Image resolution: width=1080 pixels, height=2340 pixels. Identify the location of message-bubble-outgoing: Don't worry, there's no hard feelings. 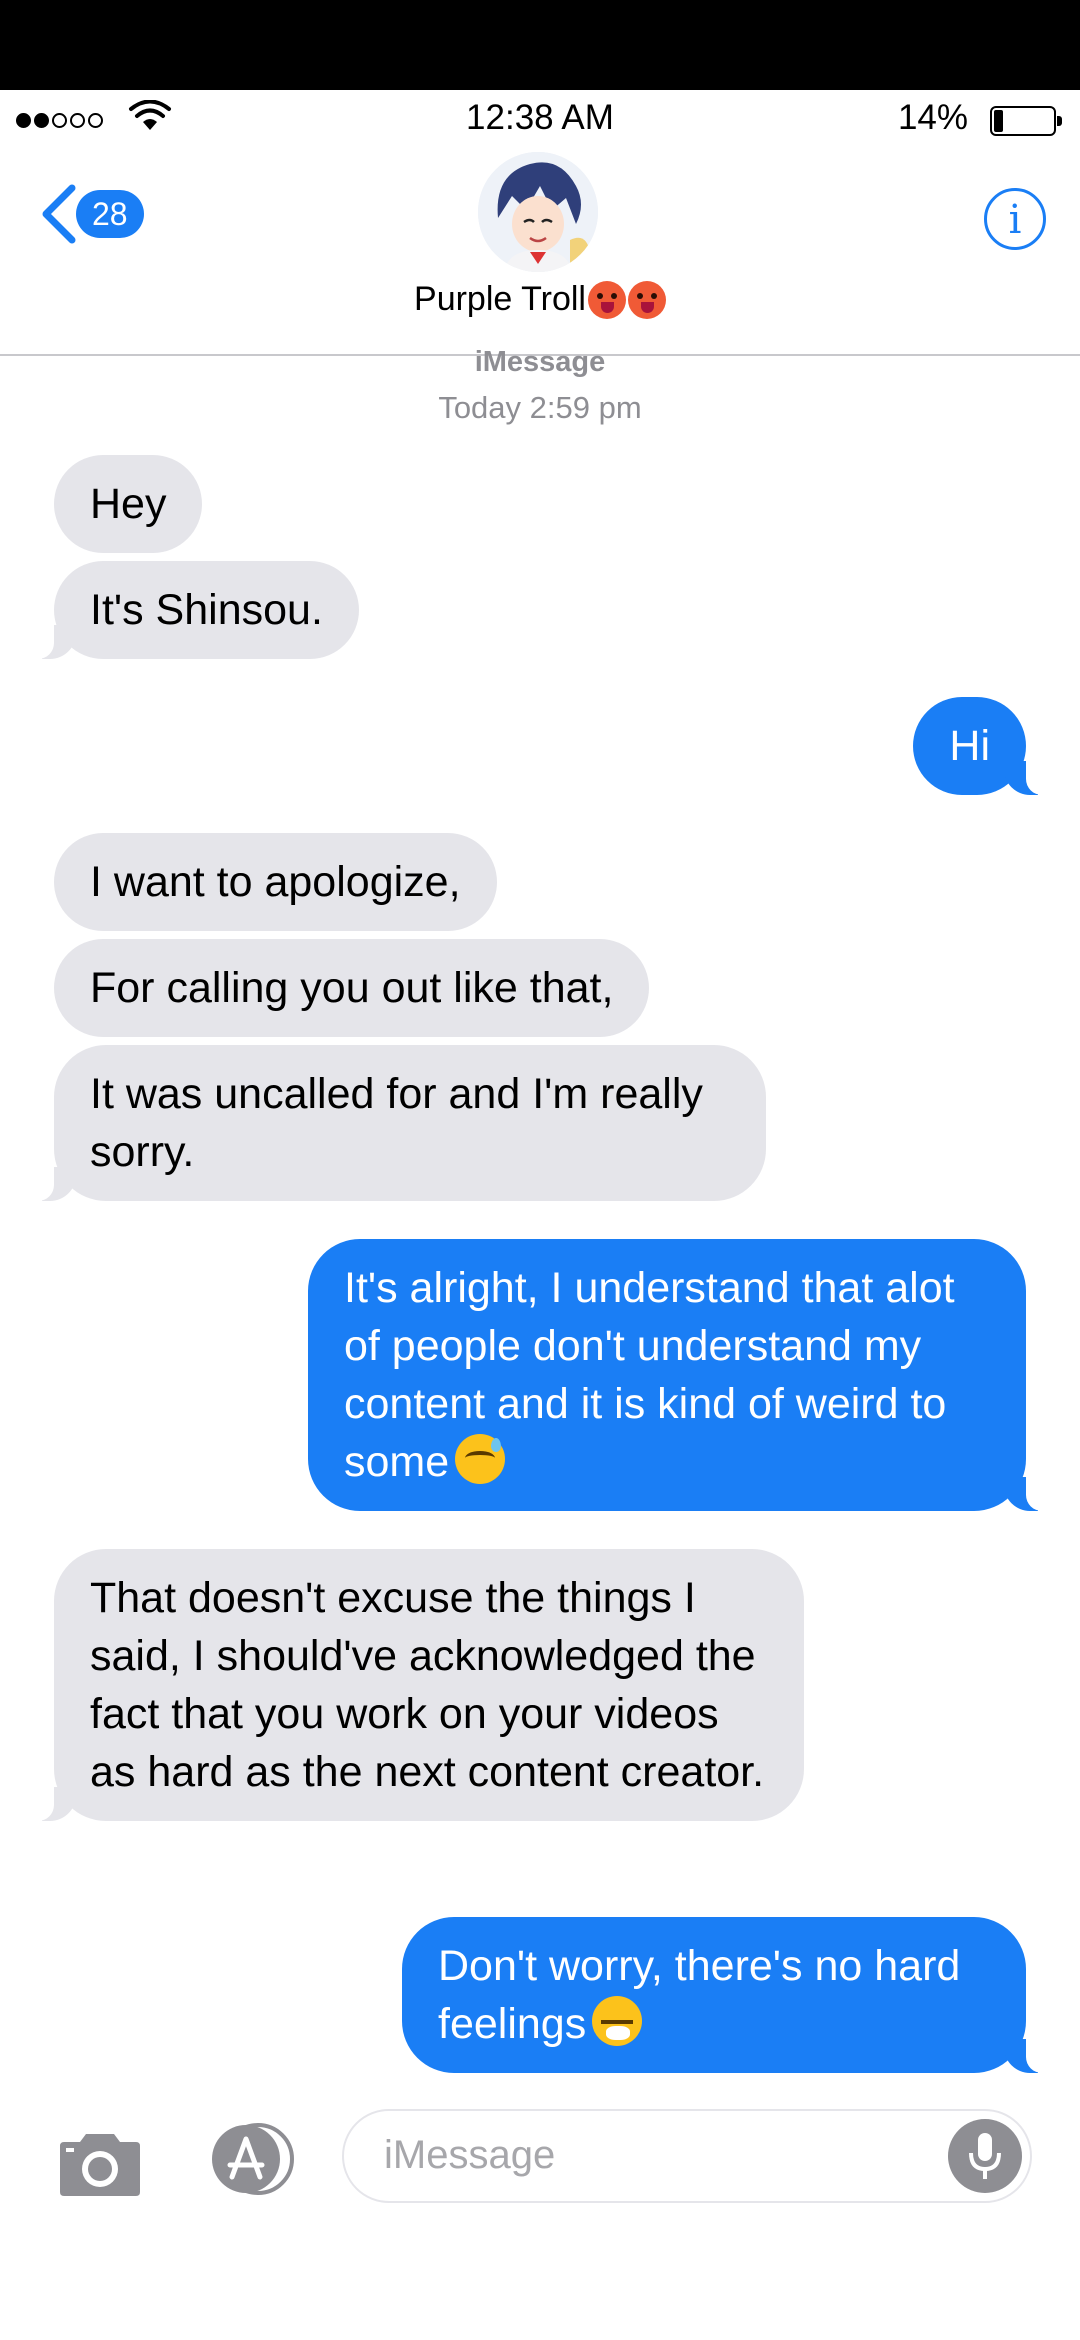
(728, 1995).